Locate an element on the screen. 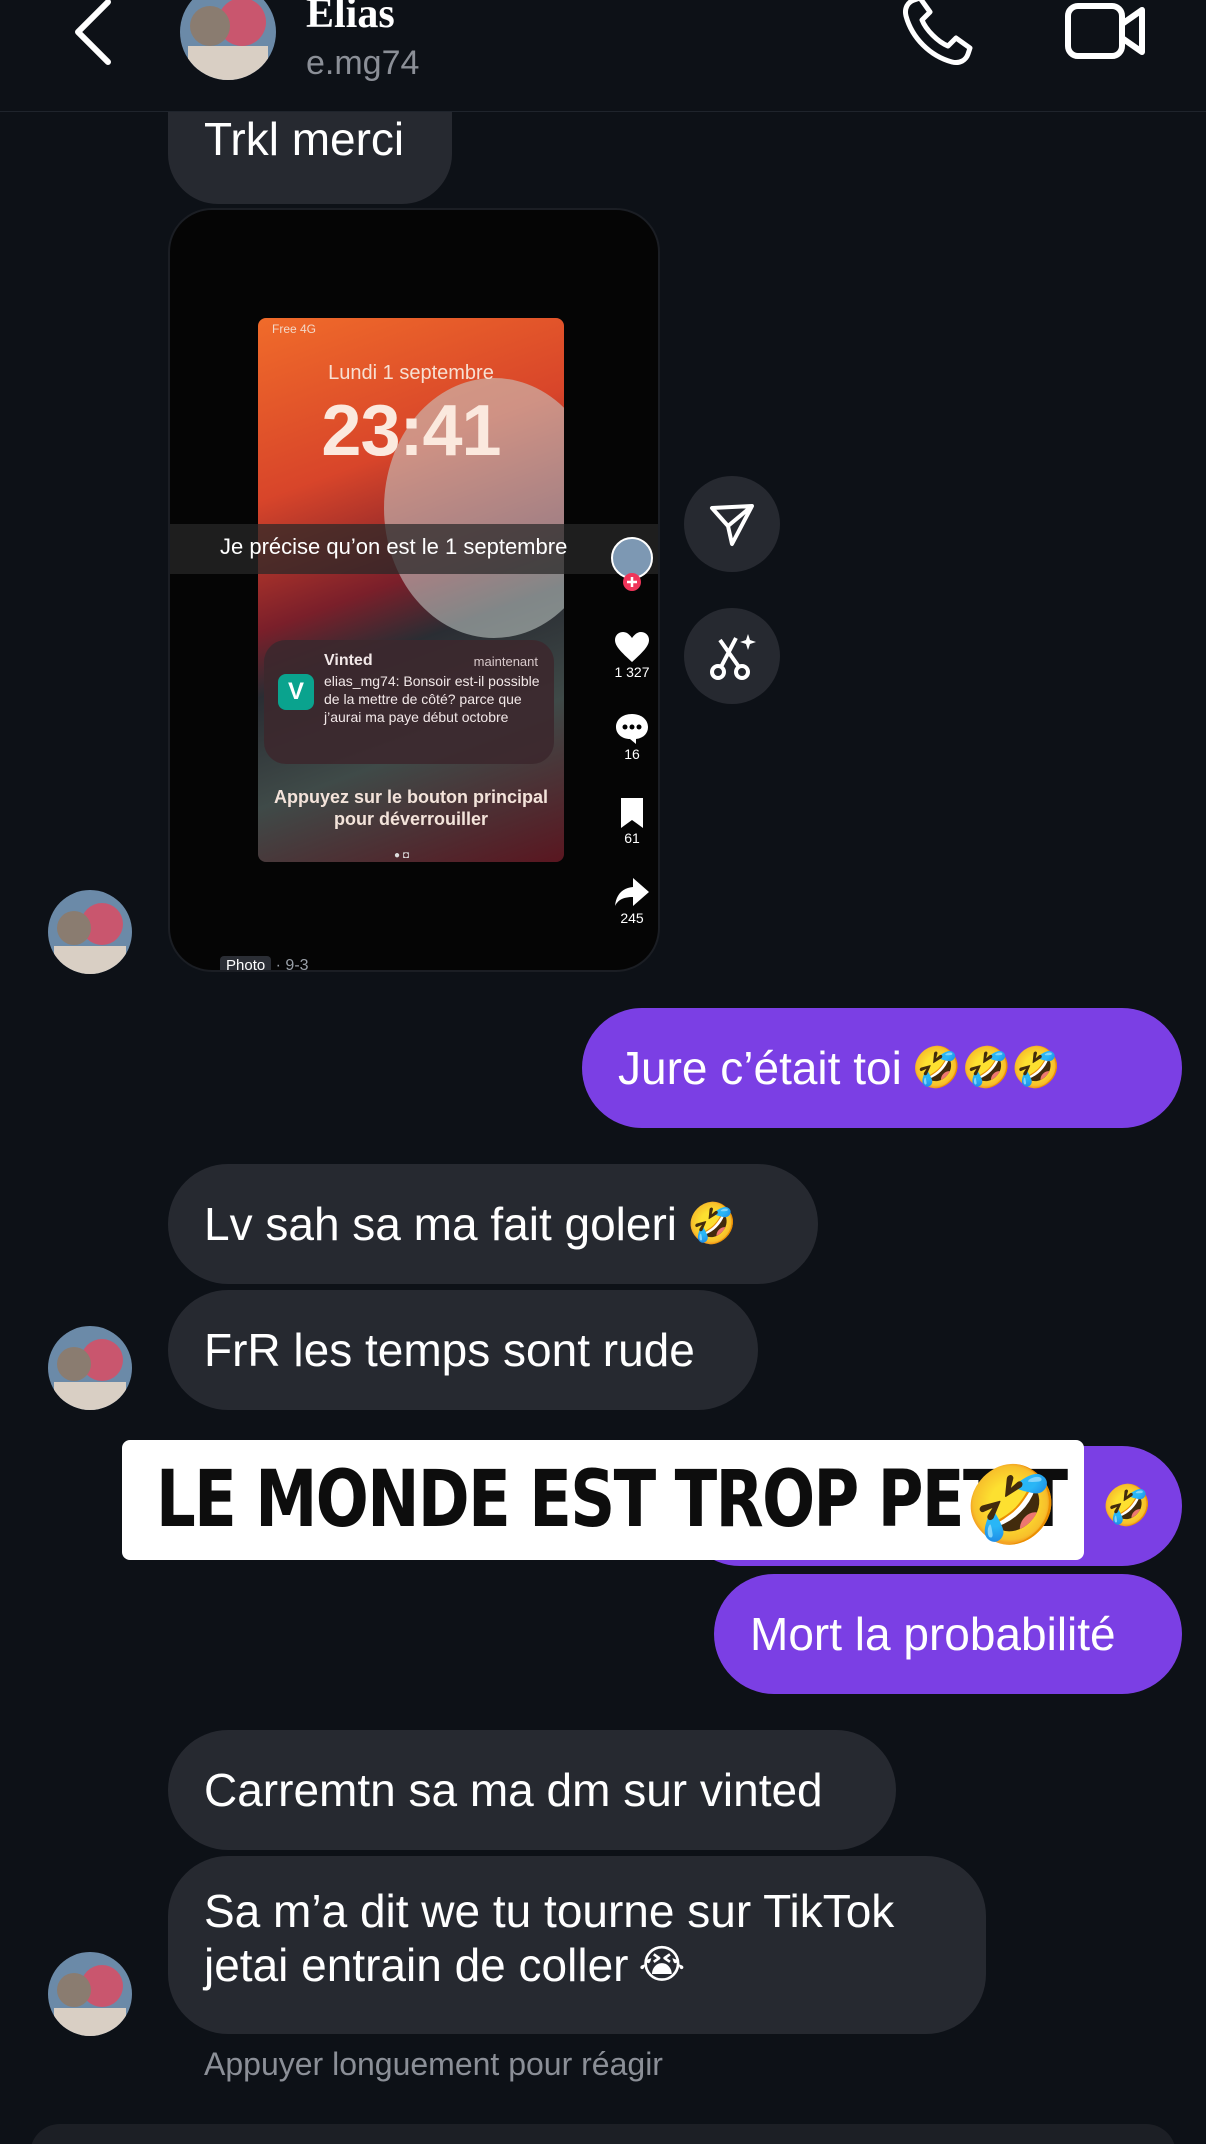 Image resolution: width=1206 pixels, height=2144 pixels. notif-time: maintenant is located at coordinates (505, 661).